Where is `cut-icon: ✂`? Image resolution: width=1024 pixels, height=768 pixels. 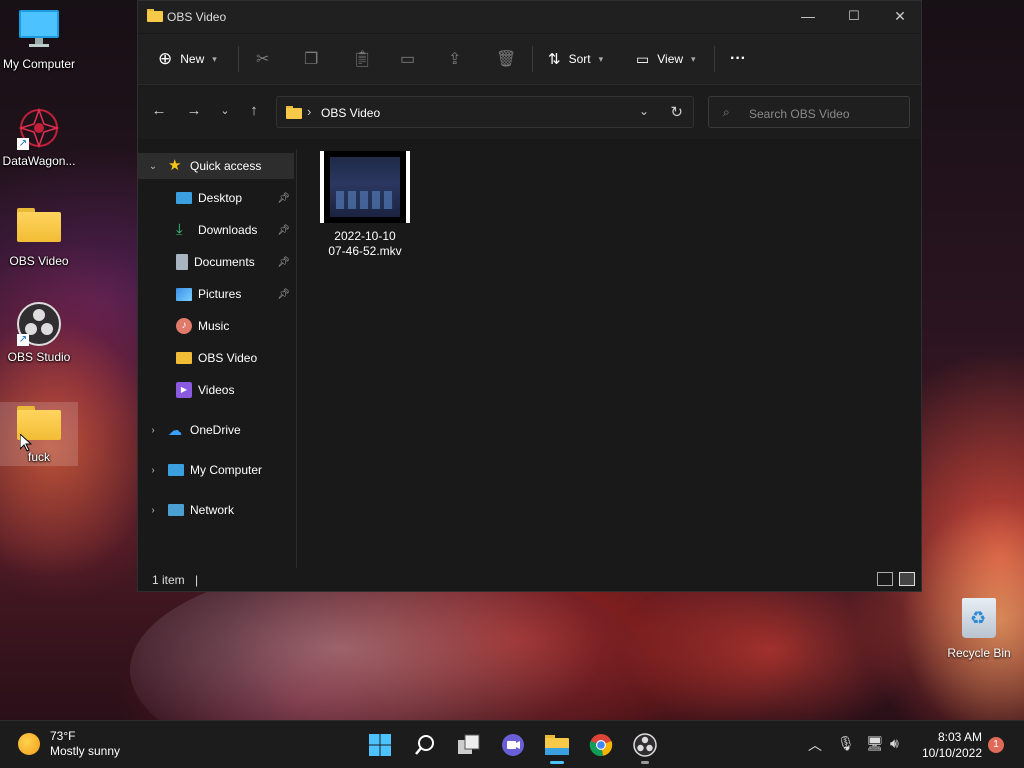
cut-icon: ✂ is located at coordinates (262, 59).